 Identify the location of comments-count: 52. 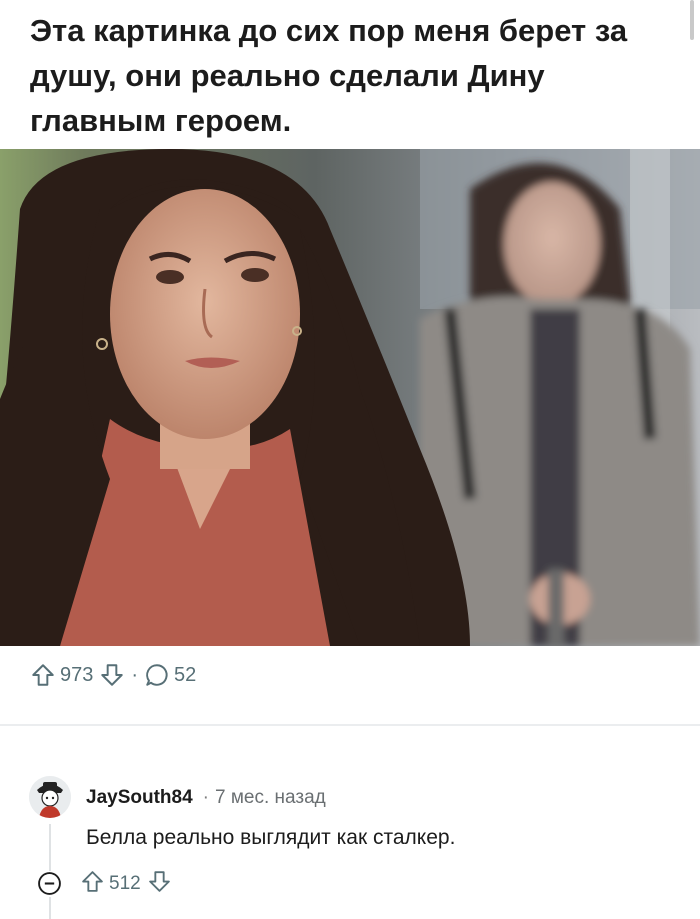
(185, 675).